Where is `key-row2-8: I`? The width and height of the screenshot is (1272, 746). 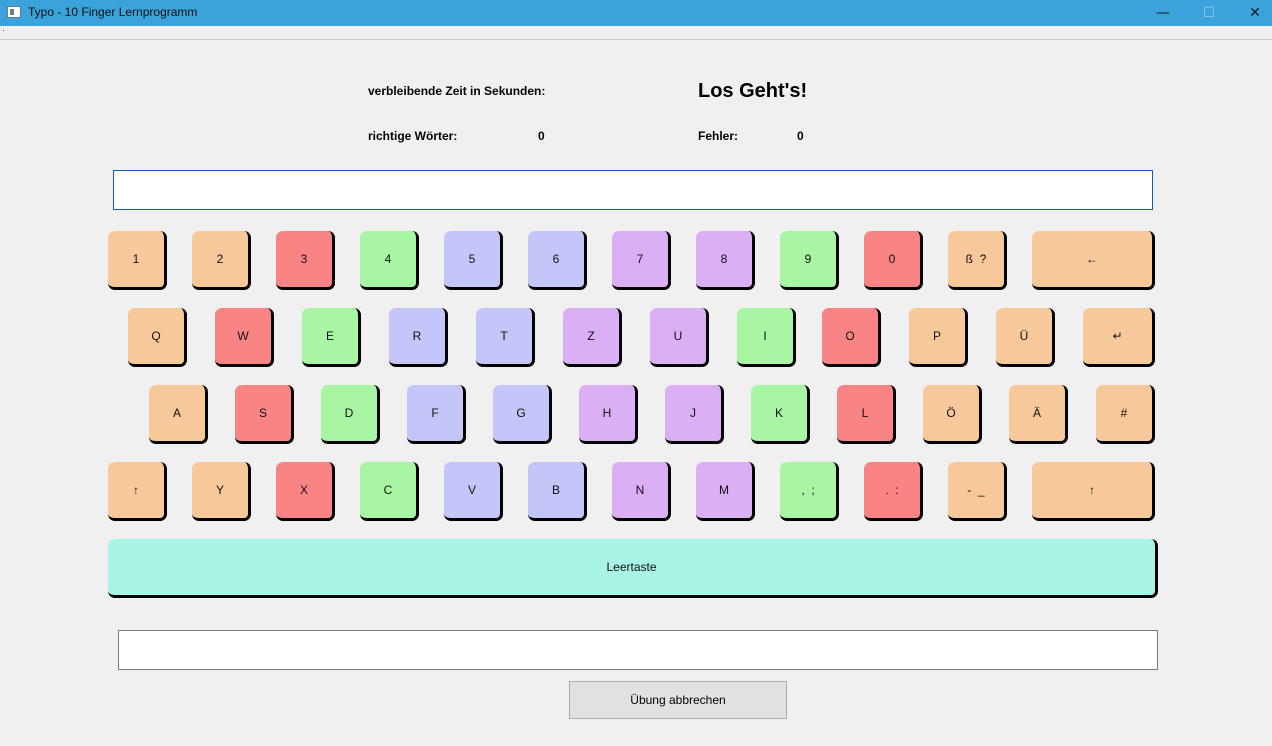
key-row2-8: I is located at coordinates (766, 337).